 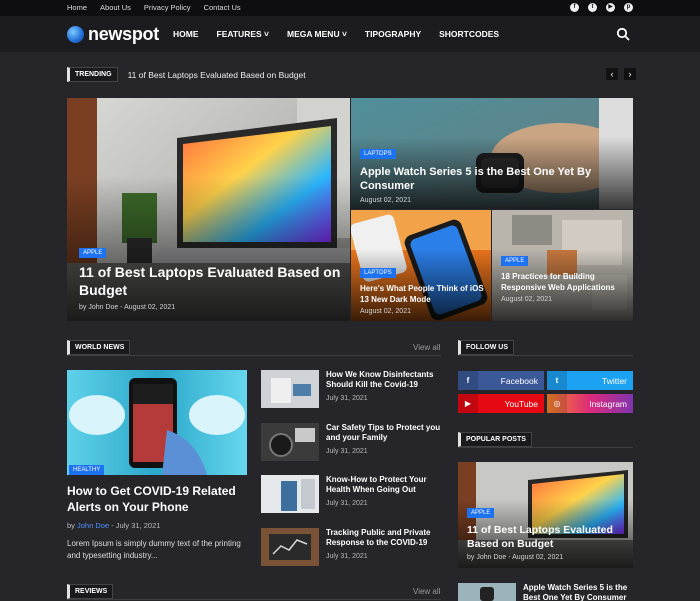 I want to click on chevron-left-icon: ‹, so click(x=612, y=74).